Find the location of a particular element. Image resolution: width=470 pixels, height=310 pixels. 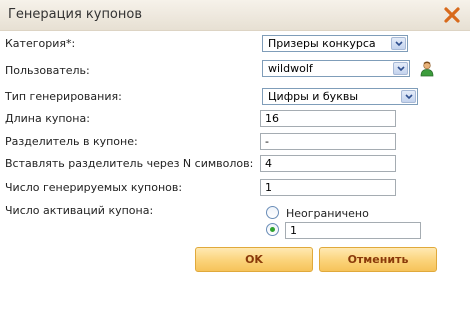

unlimited-label: Неограничено is located at coordinates (327, 213).